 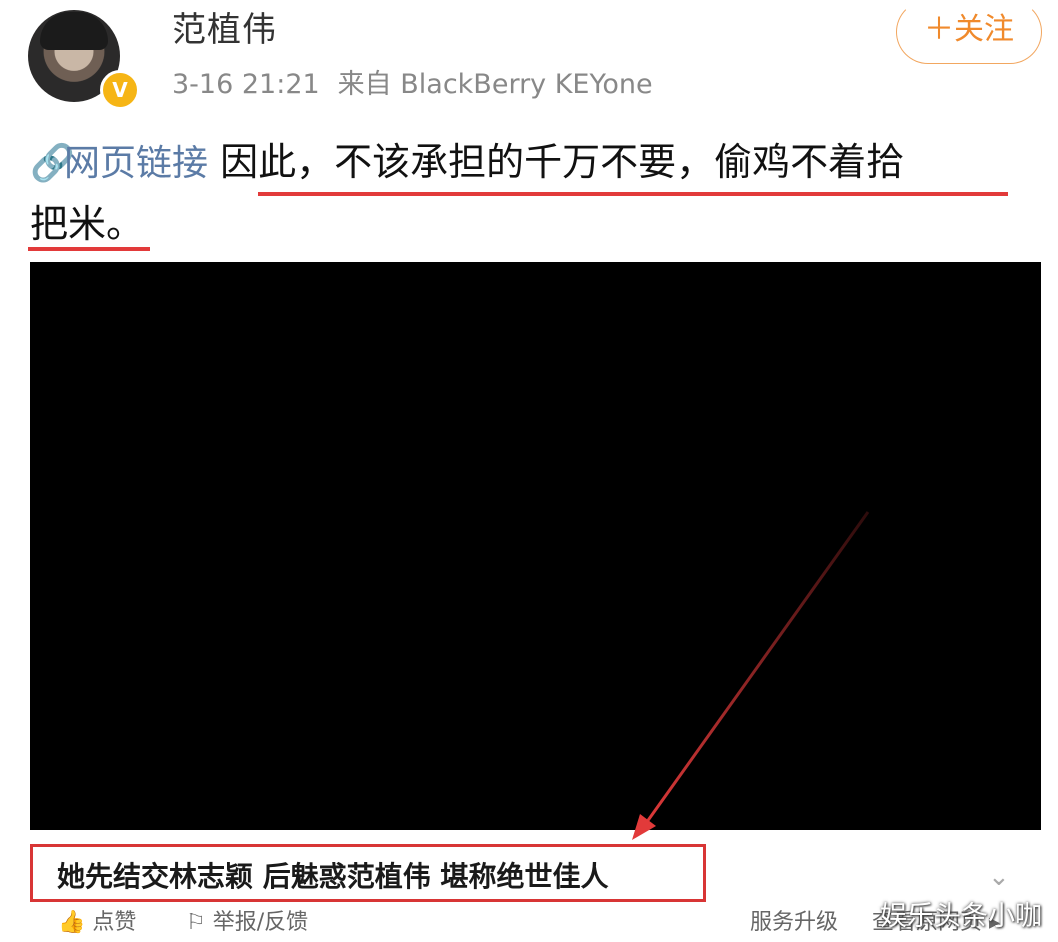 I want to click on red-arrow-annotation, so click(x=751, y=675).